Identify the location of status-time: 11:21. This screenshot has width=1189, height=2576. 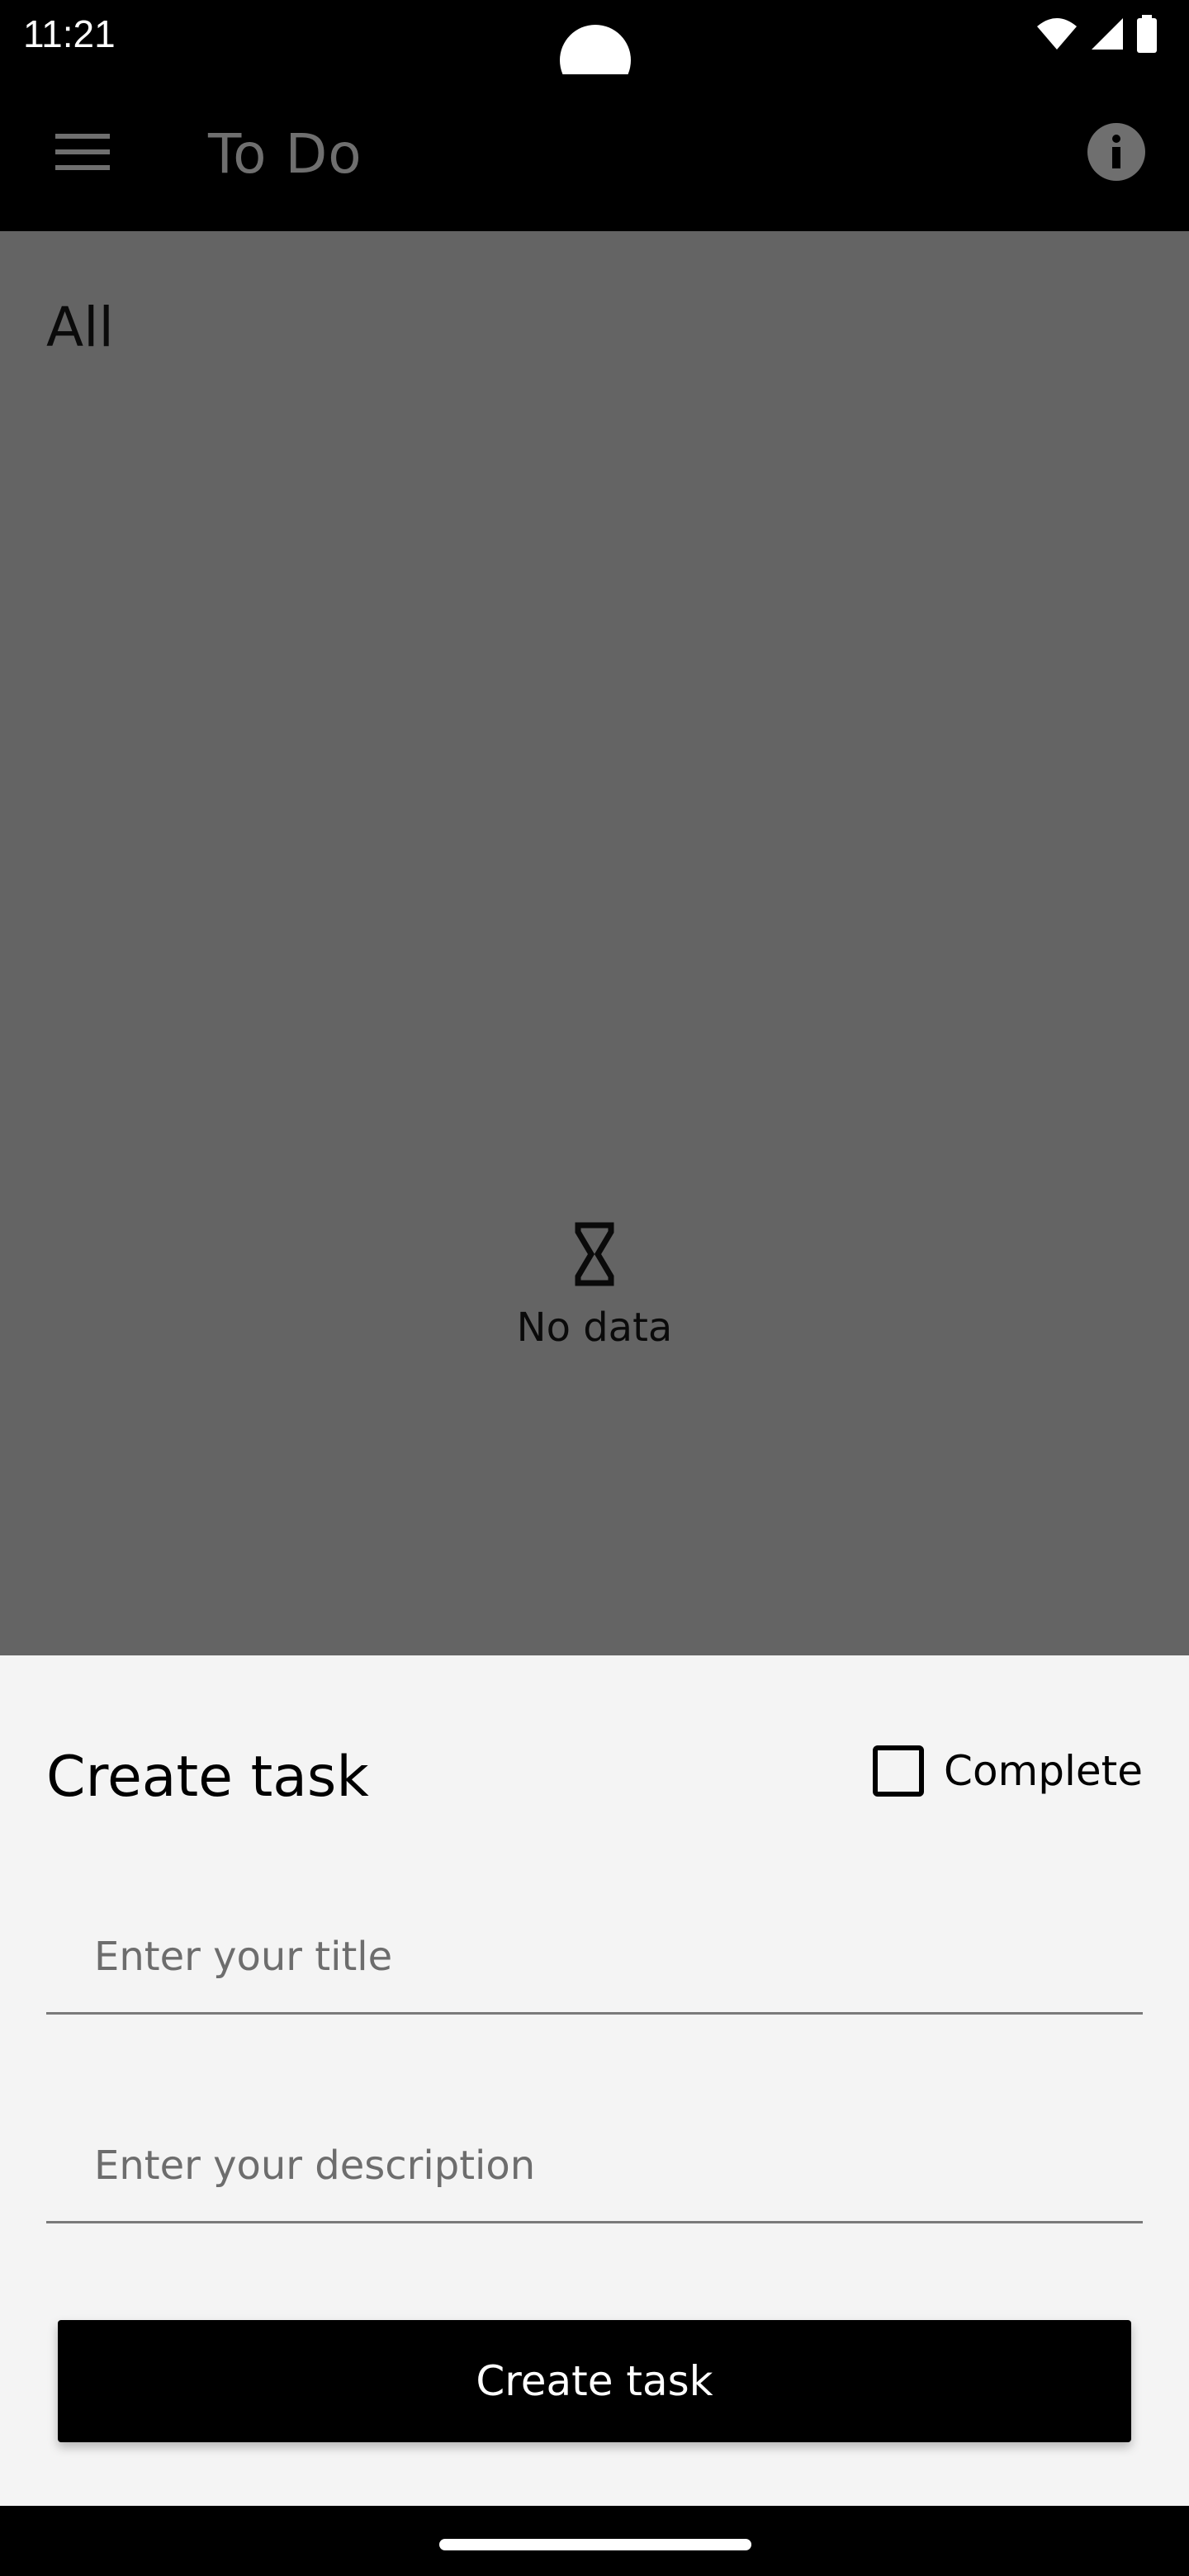
(69, 33).